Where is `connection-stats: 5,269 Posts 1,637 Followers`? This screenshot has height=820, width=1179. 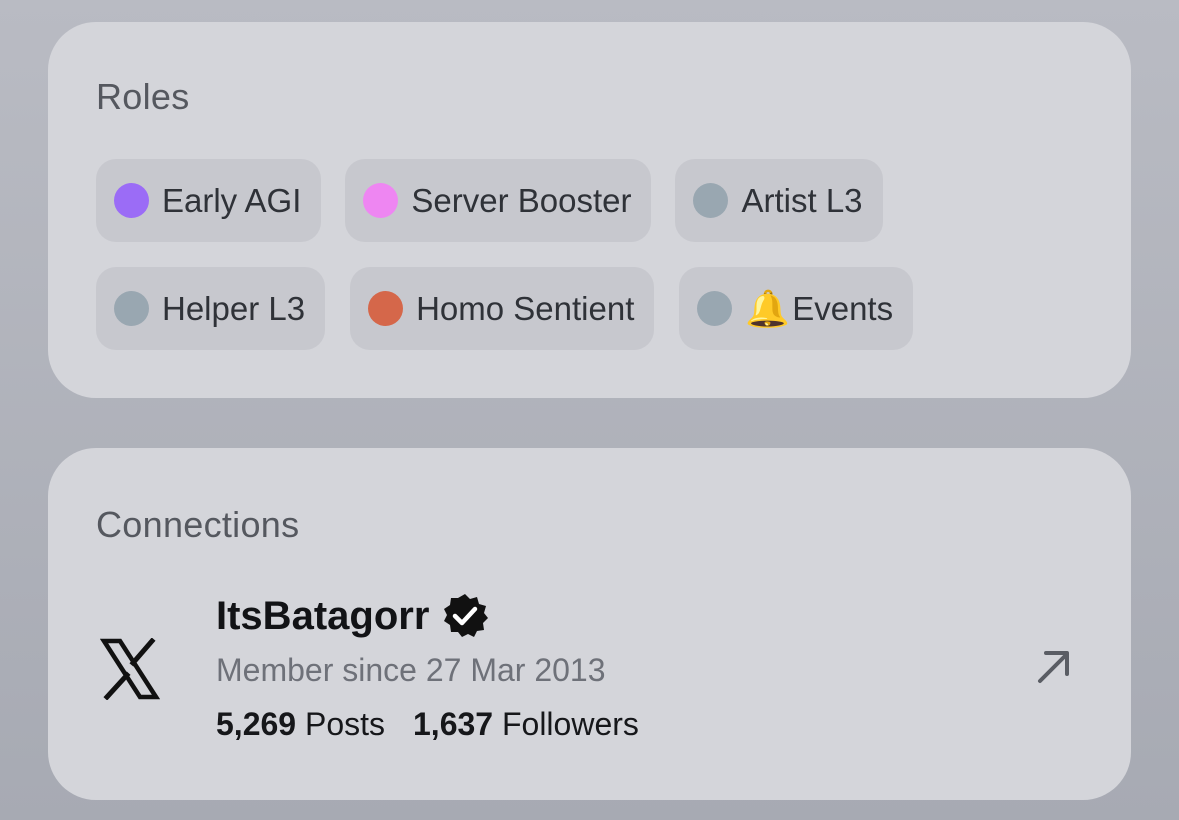 connection-stats: 5,269 Posts 1,637 Followers is located at coordinates (427, 724).